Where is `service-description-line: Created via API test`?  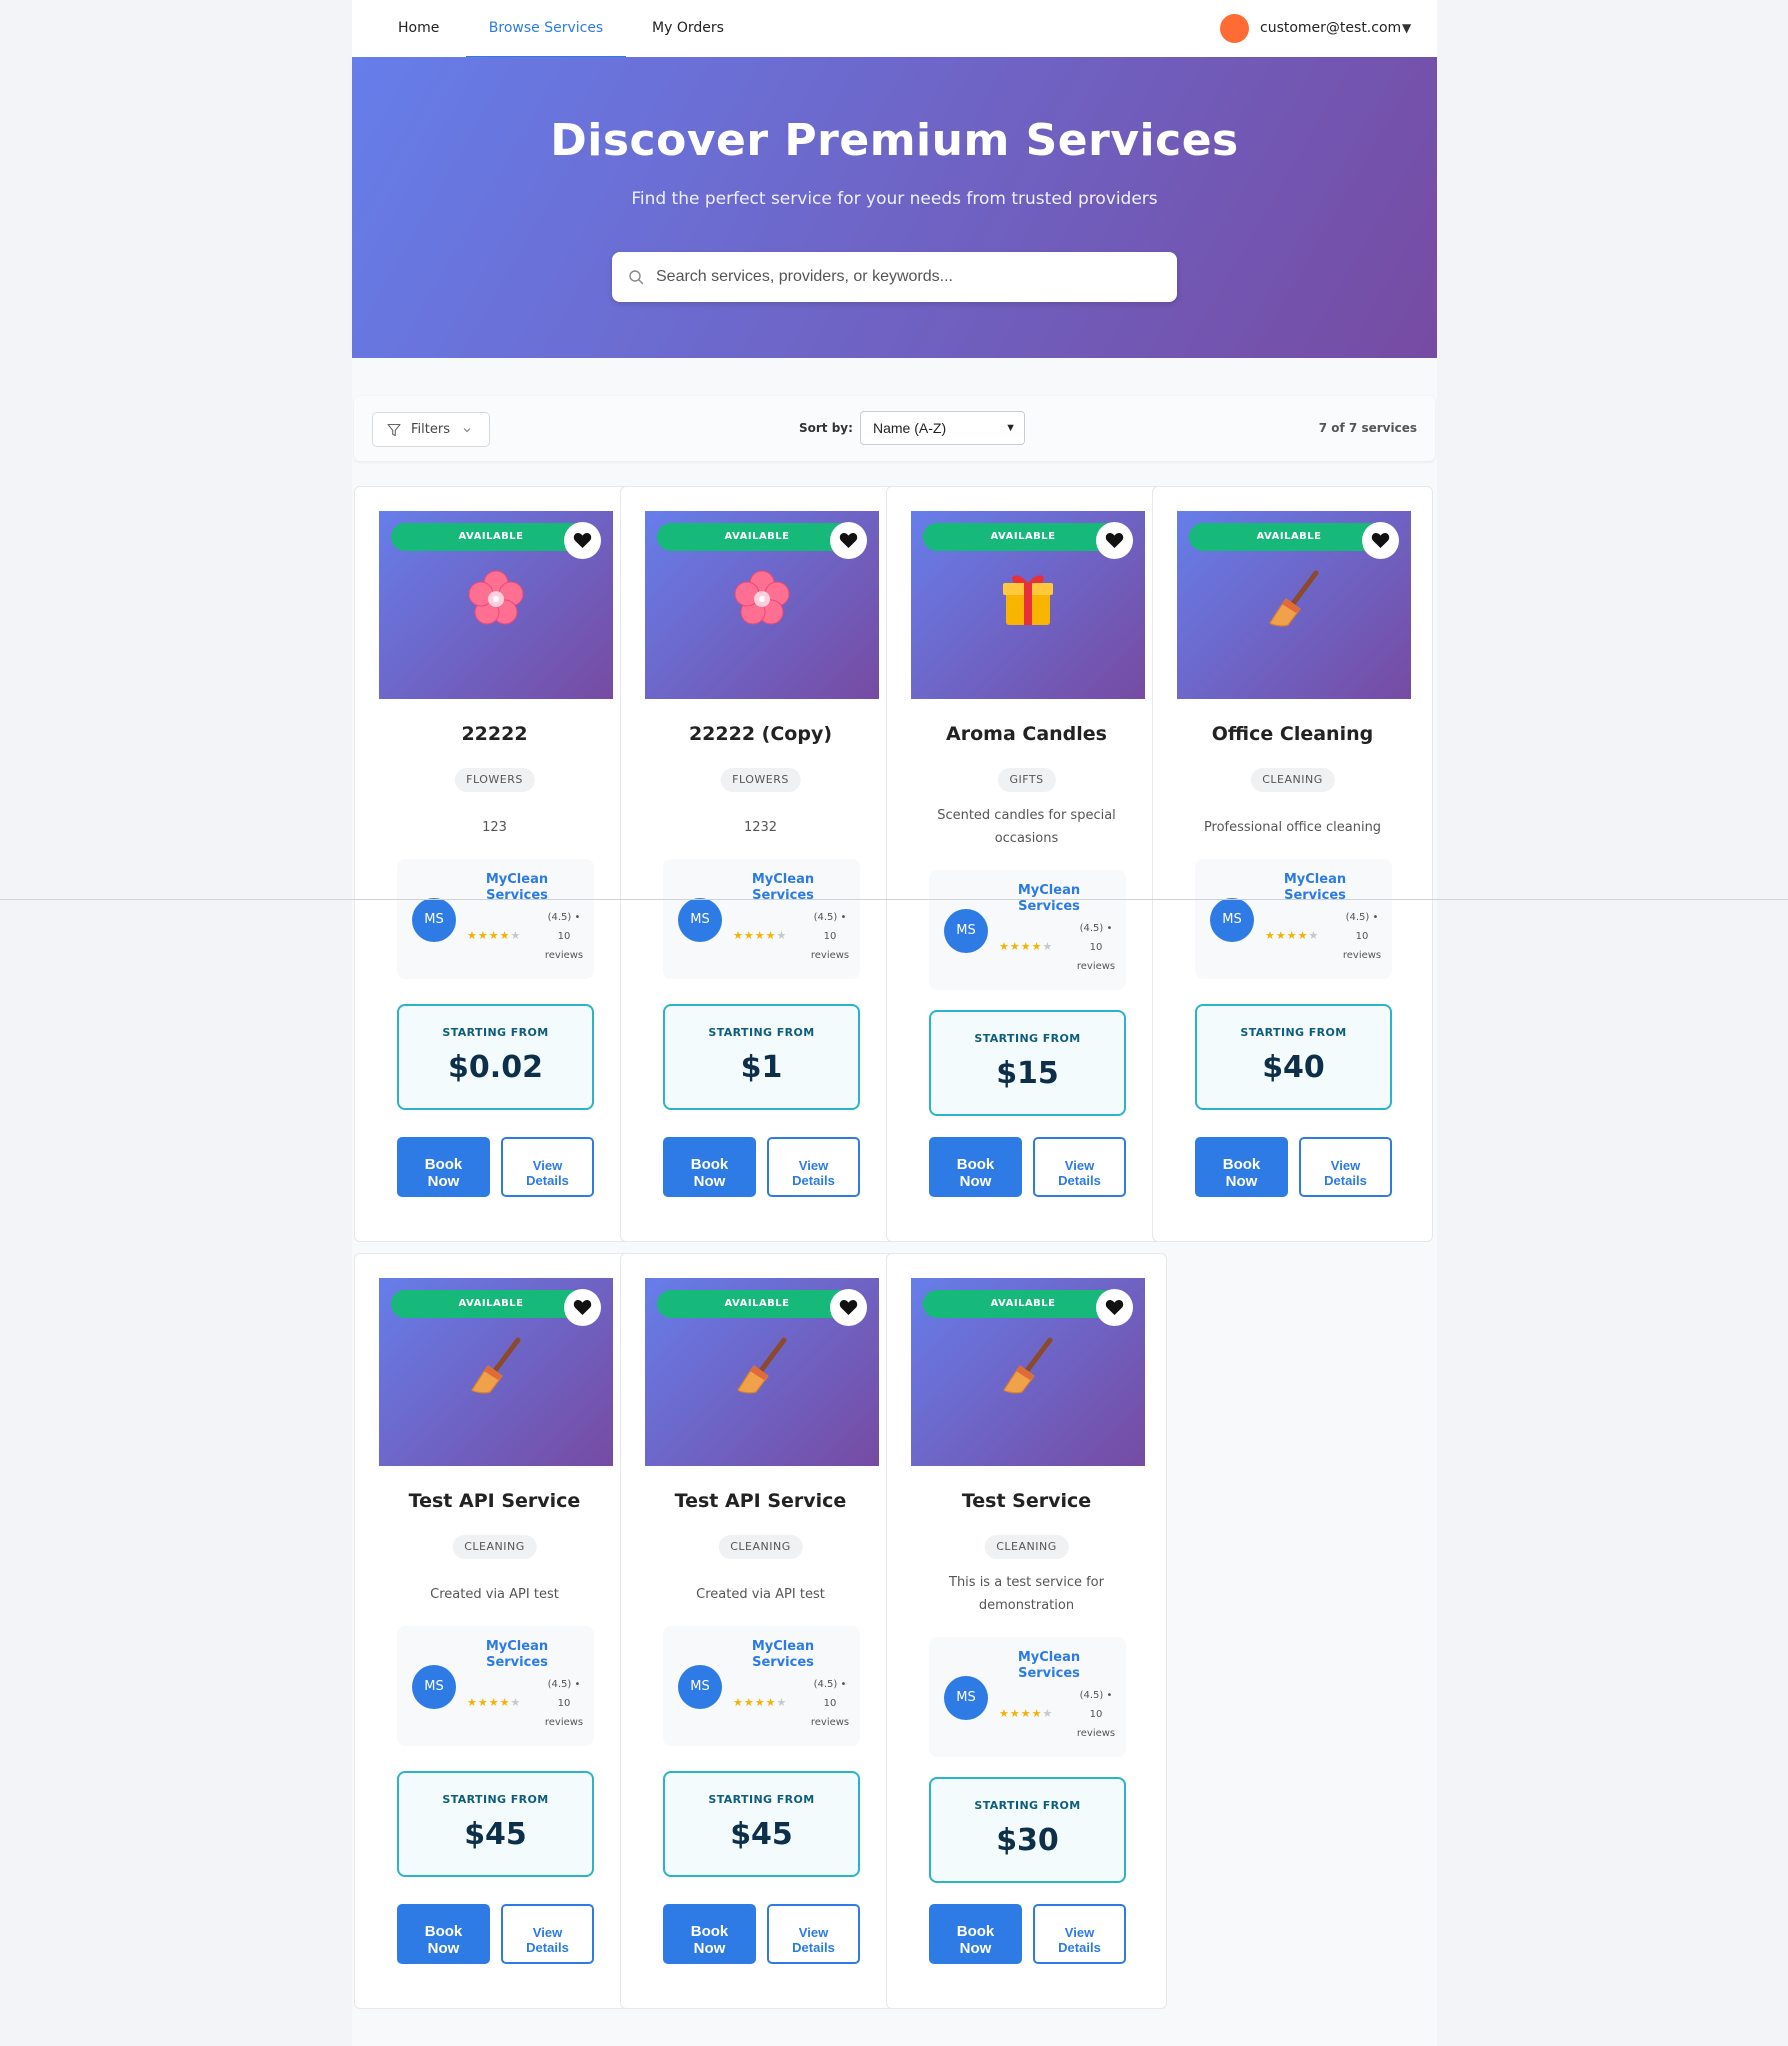
service-description-line: Created via API test is located at coordinates (494, 1594).